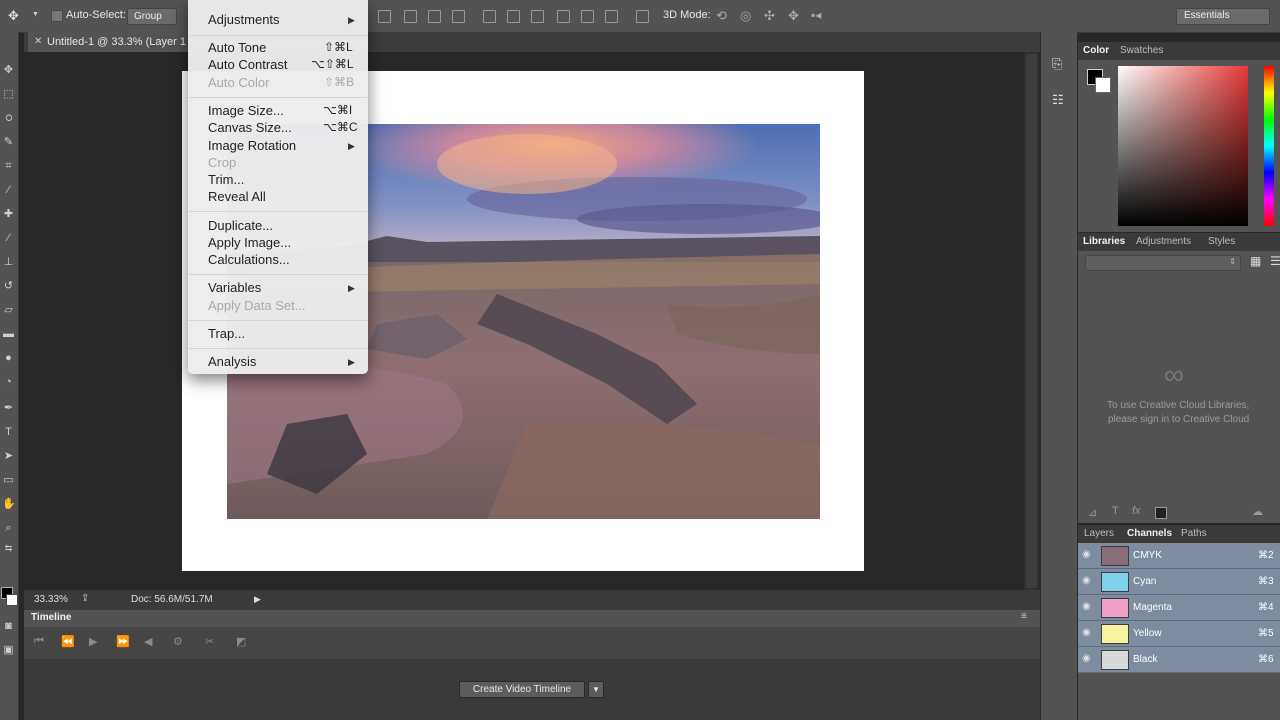  What do you see at coordinates (237, 196) in the screenshot?
I see `menu-item-reveal-all: Reveal All` at bounding box center [237, 196].